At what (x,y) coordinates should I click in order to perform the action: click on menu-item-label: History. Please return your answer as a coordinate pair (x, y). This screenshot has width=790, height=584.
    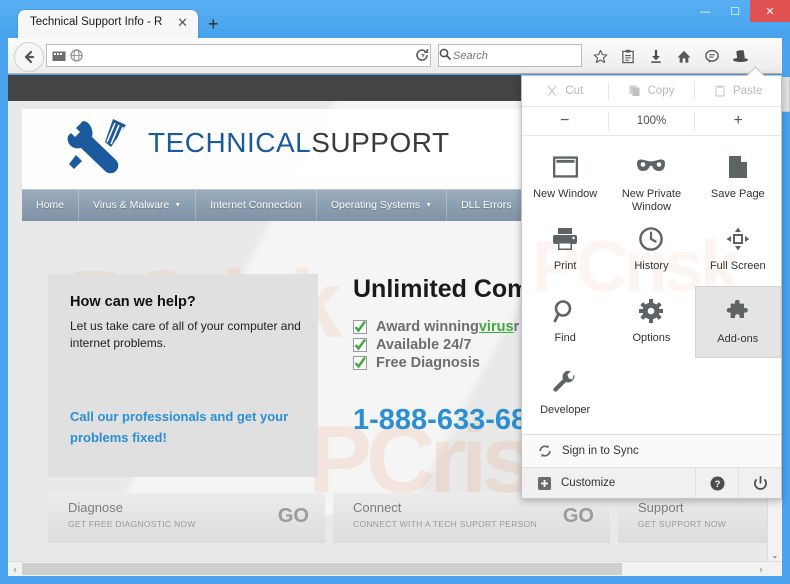
    Looking at the image, I should click on (651, 266).